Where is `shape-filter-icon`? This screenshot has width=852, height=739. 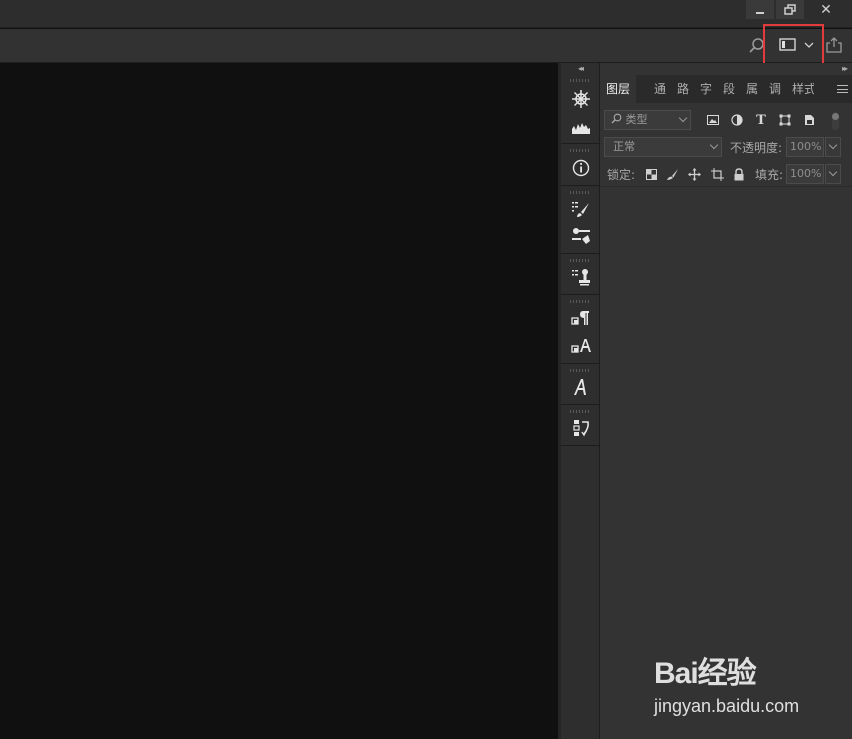 shape-filter-icon is located at coordinates (785, 120).